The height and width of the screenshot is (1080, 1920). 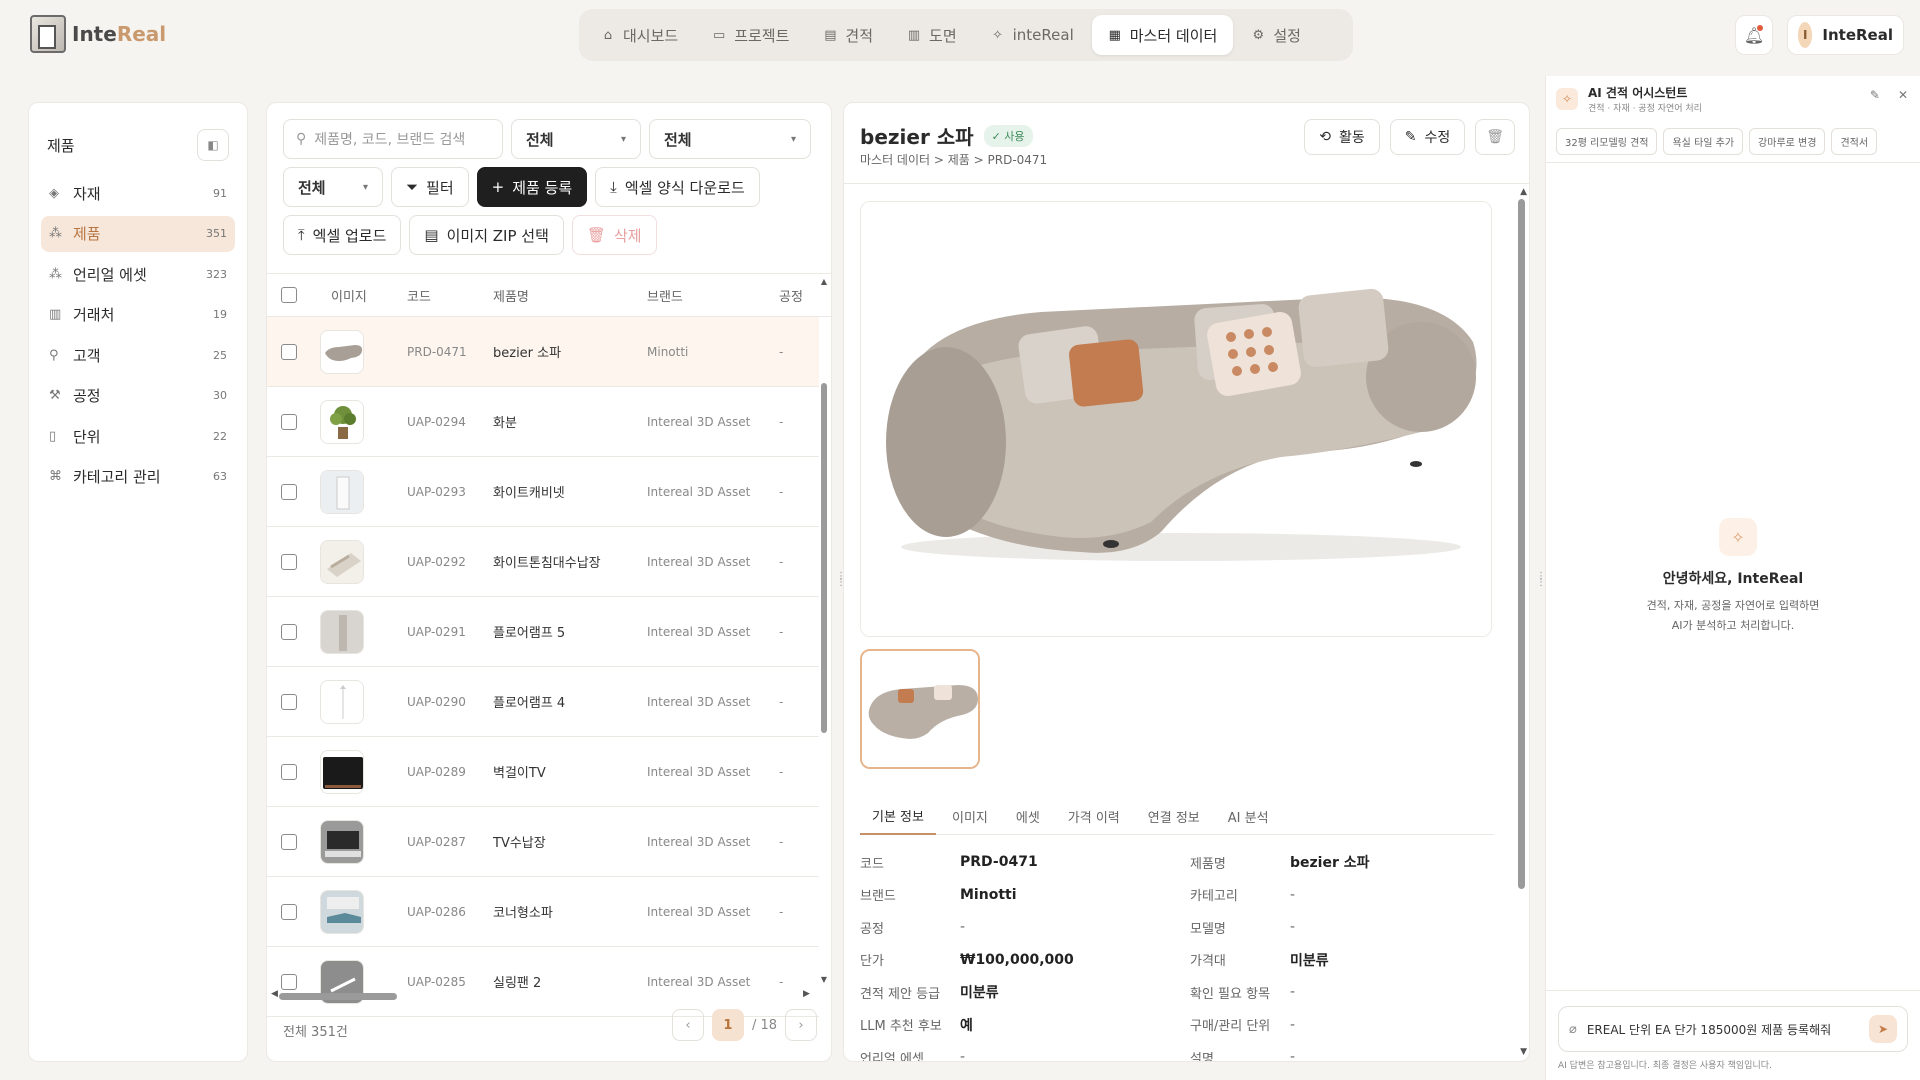 I want to click on notification-button: 🔔︎, so click(x=1754, y=35).